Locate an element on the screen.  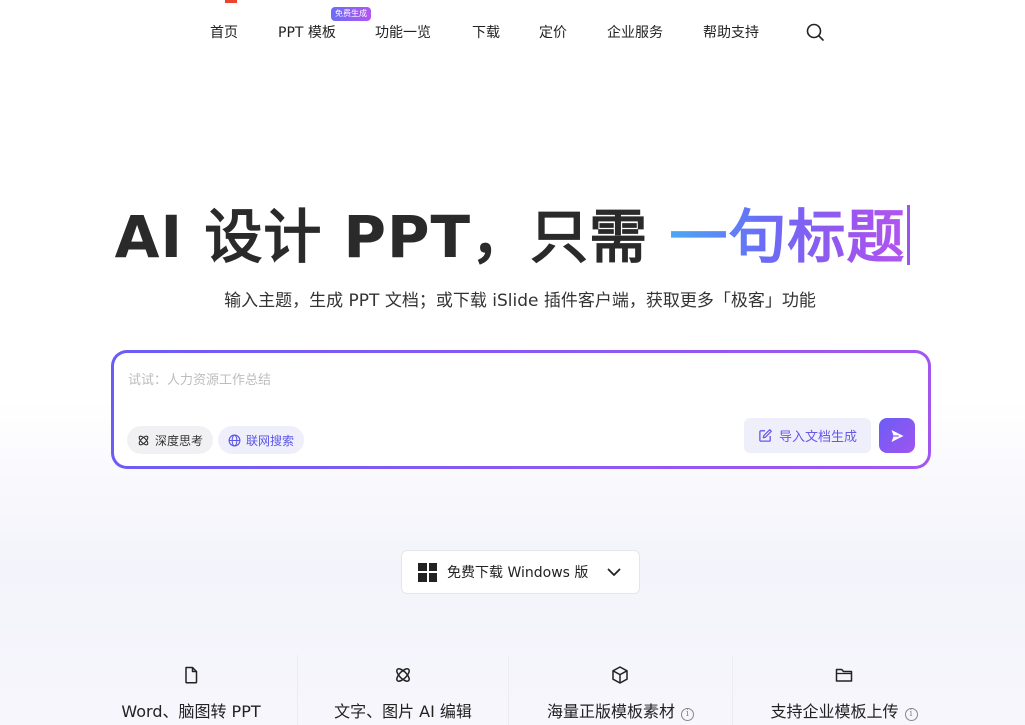
feature-item-ai-edit: 文字、图片 AI 编辑 is located at coordinates (403, 690).